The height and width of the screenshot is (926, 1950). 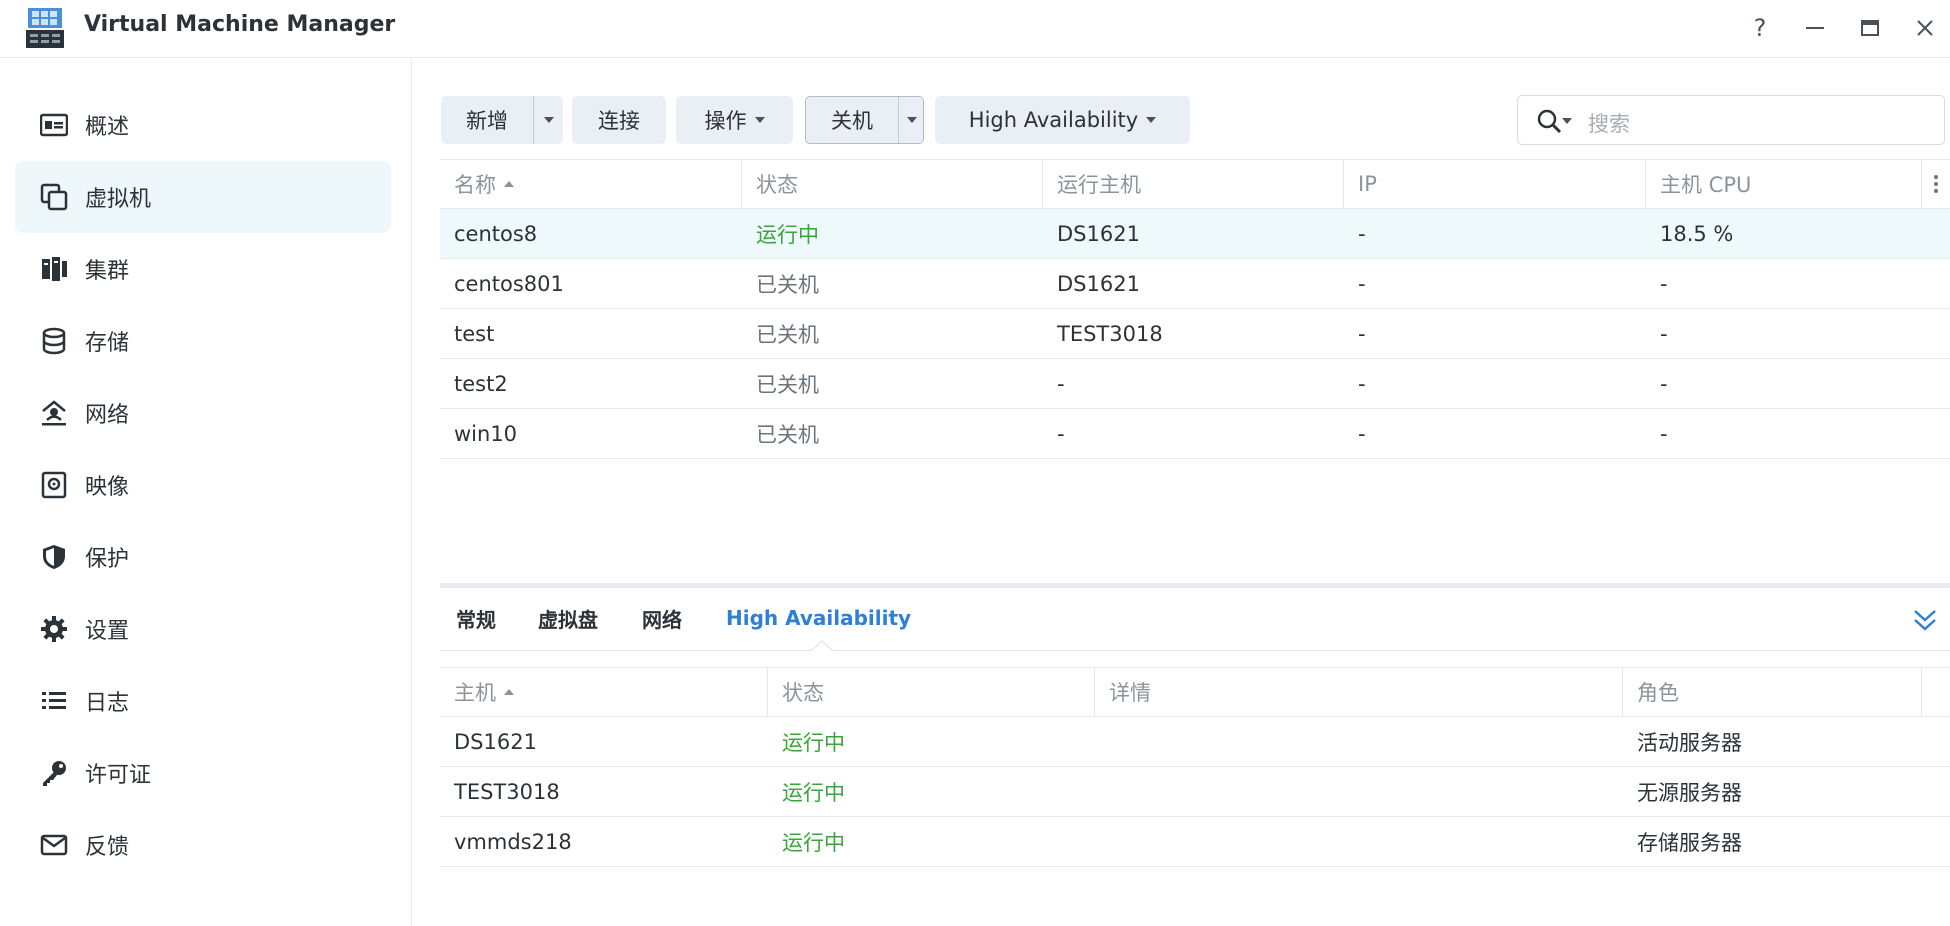 I want to click on action-button: 操作, so click(x=734, y=120).